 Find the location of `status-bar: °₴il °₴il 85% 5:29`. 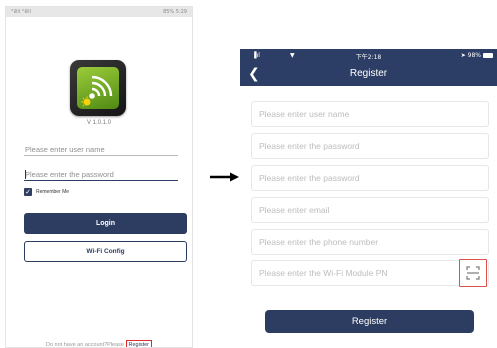

status-bar: °₴il °₴il 85% 5:29 is located at coordinates (99, 12).